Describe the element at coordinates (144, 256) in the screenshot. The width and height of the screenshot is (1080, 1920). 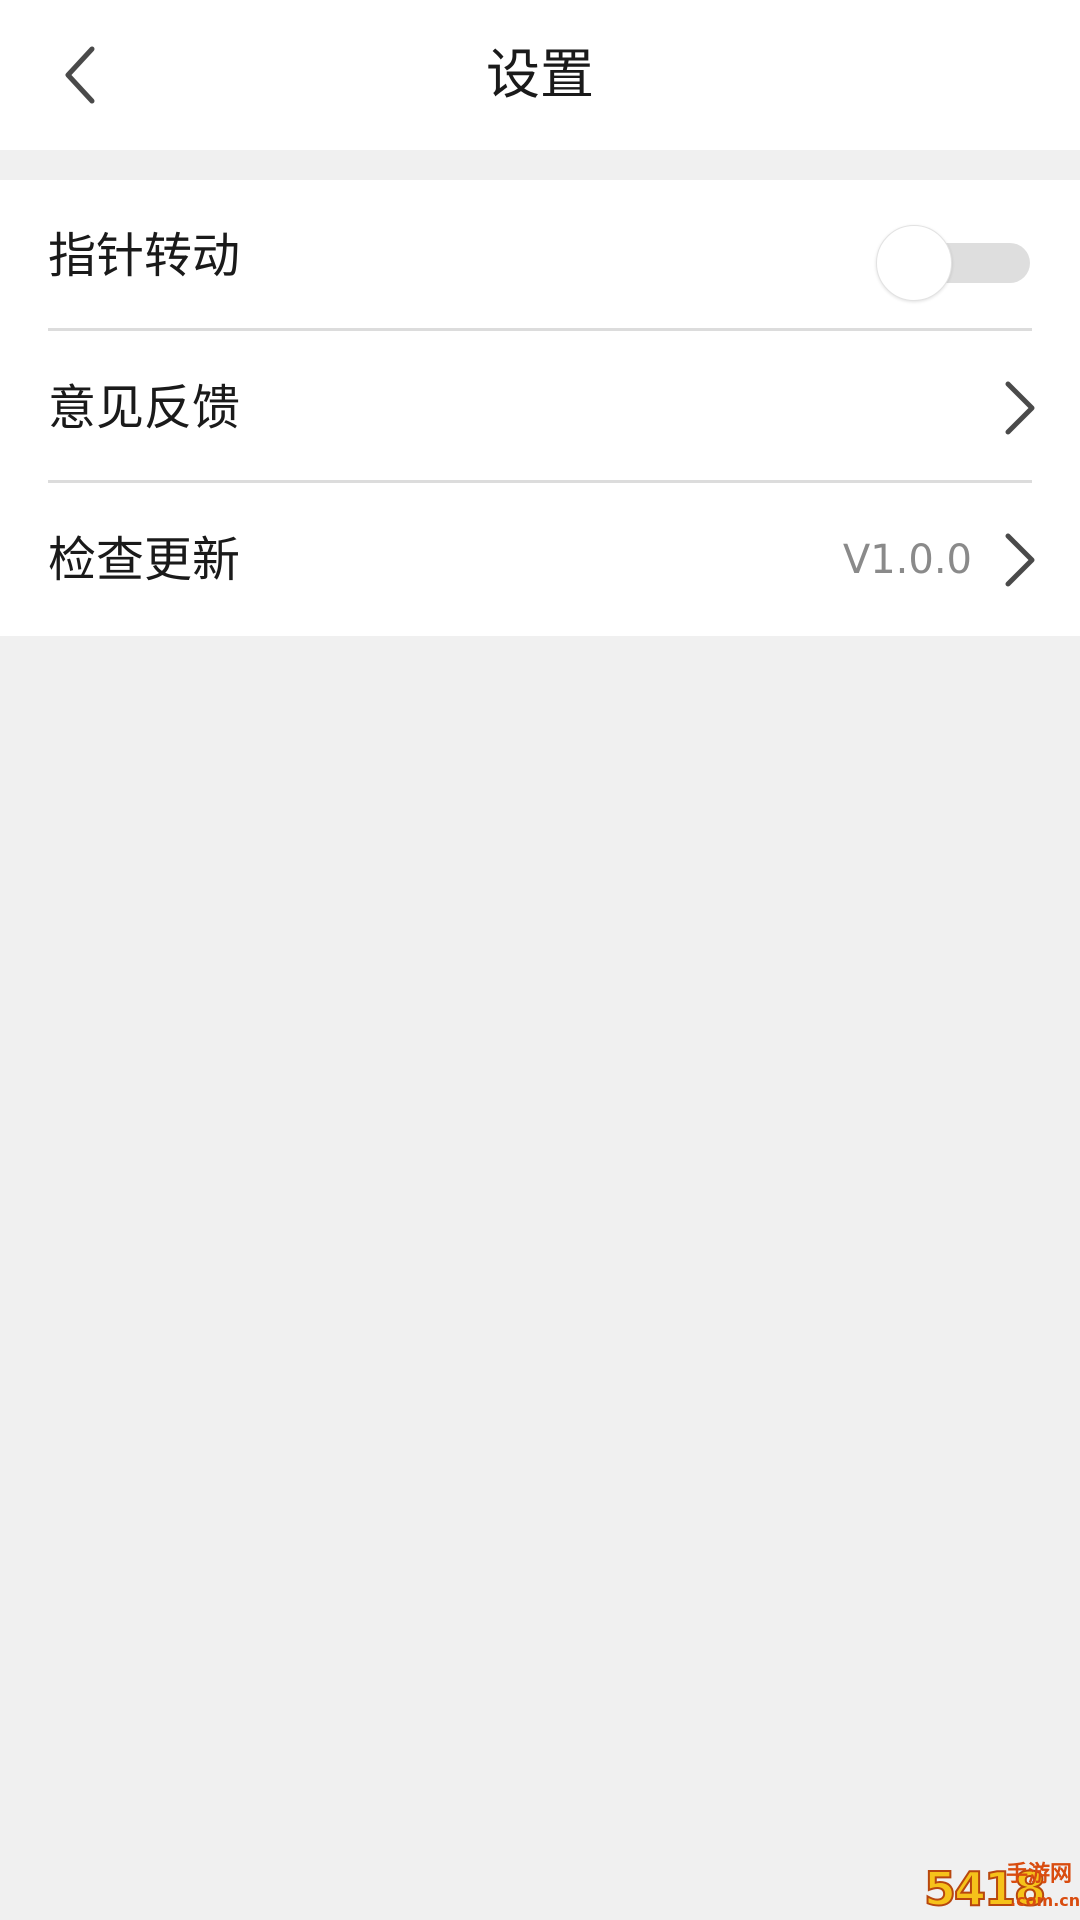
I see `setting-label-pointer-rotation: 指针转动` at that location.